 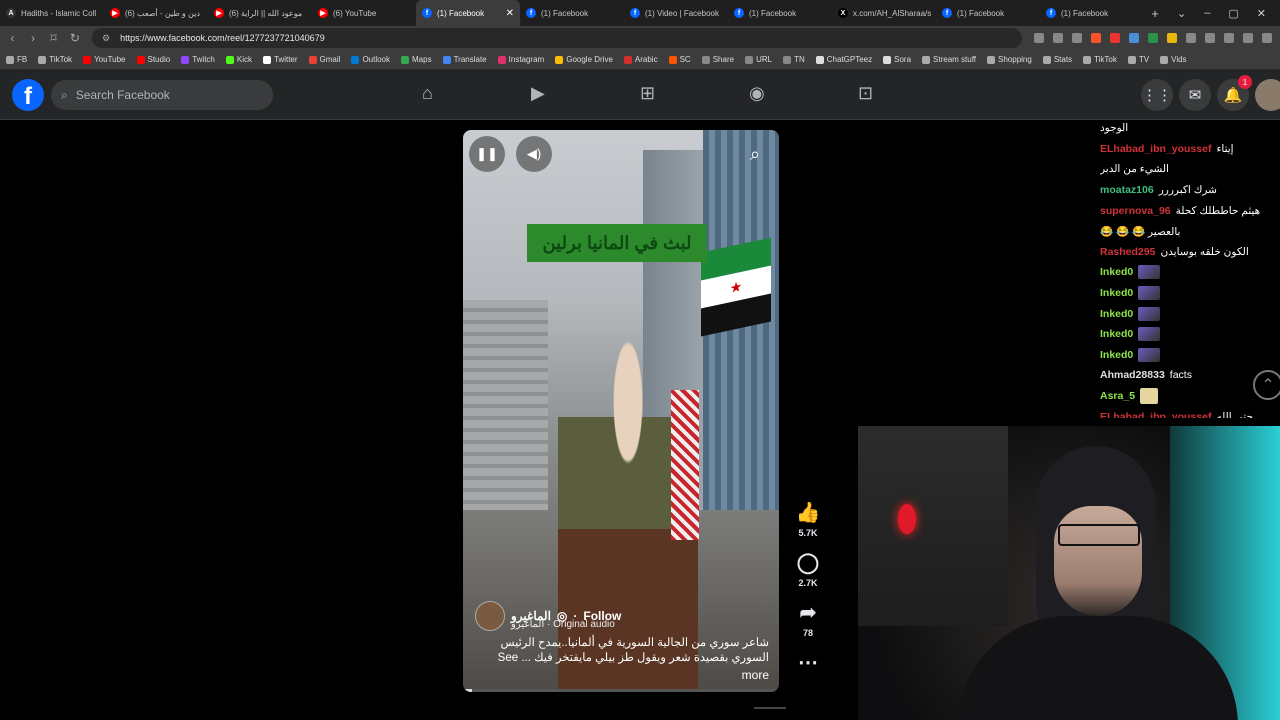 What do you see at coordinates (198, 59) in the screenshot?
I see `bookmark-item: Twitch` at bounding box center [198, 59].